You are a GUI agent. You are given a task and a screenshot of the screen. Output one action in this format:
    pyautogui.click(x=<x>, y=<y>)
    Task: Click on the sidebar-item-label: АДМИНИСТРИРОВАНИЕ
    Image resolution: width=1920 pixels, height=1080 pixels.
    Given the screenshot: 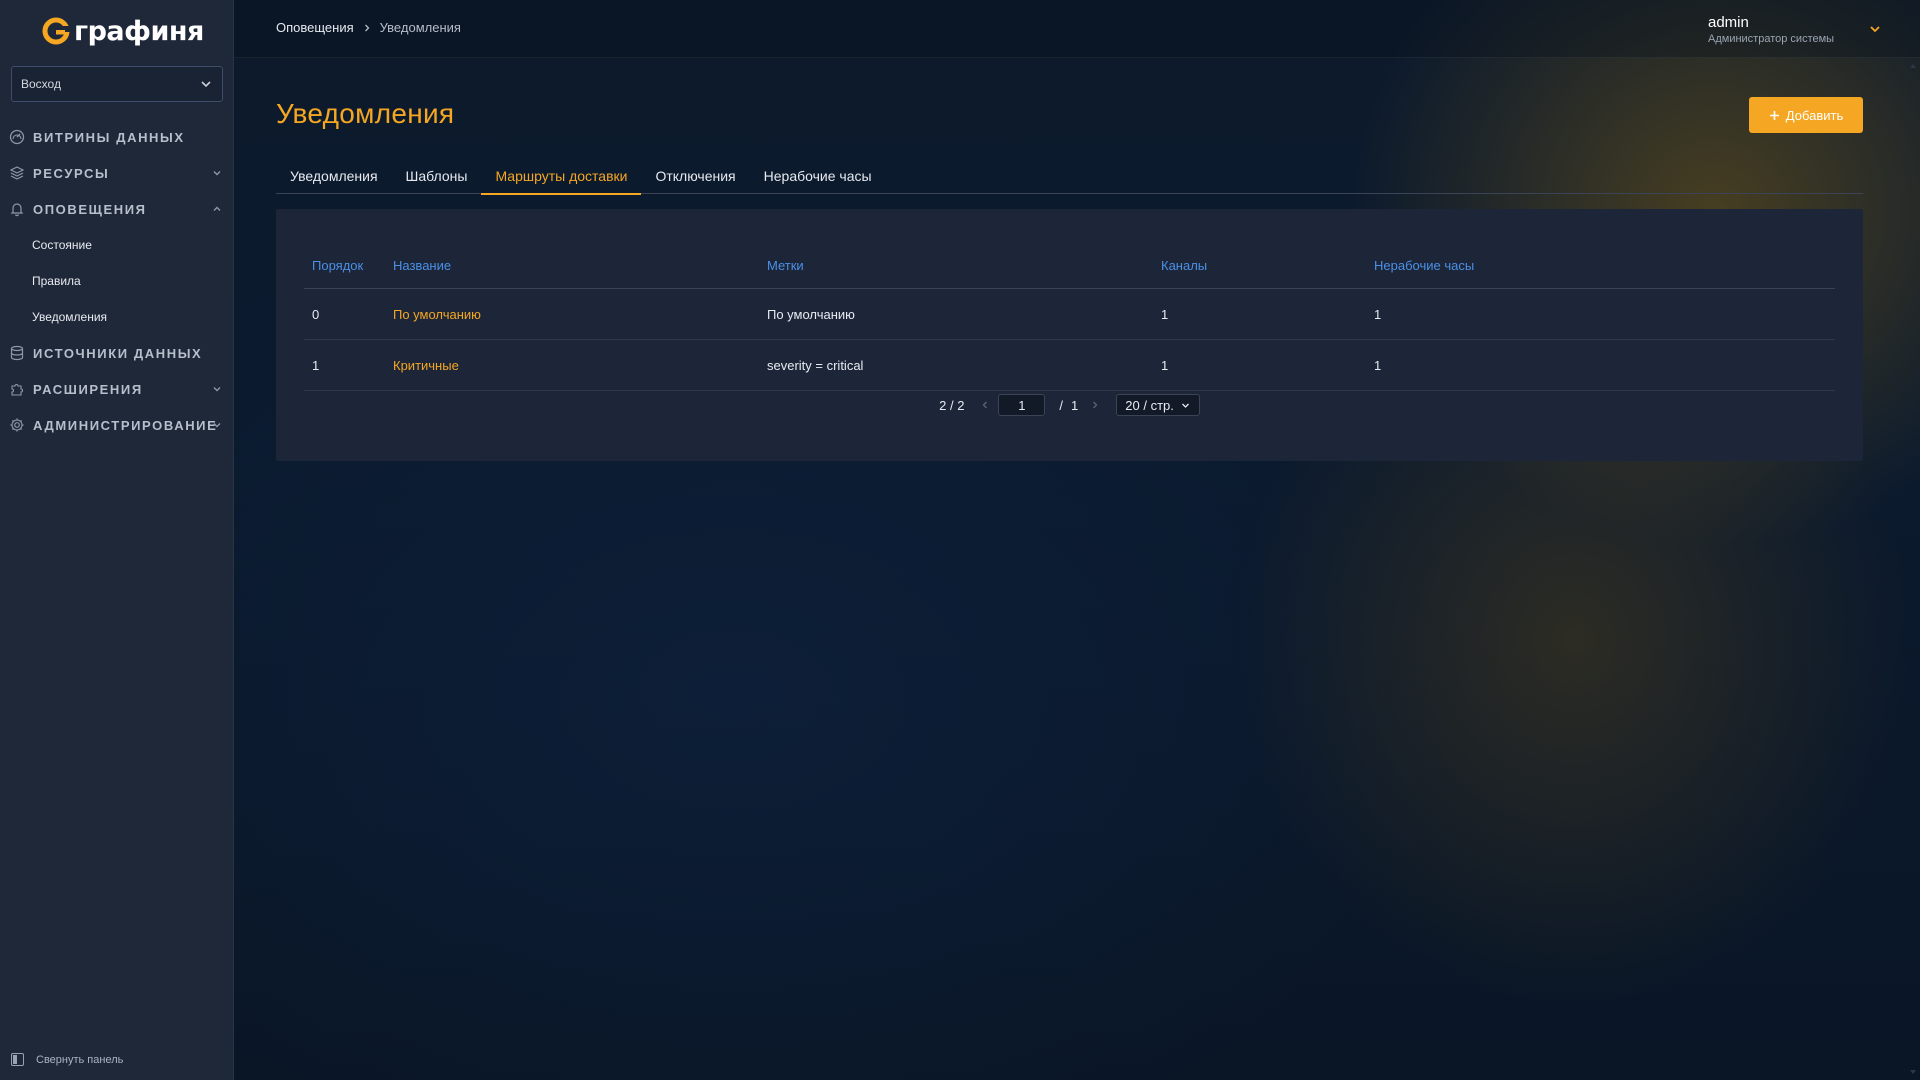 What is the action you would take?
    pyautogui.click(x=125, y=425)
    